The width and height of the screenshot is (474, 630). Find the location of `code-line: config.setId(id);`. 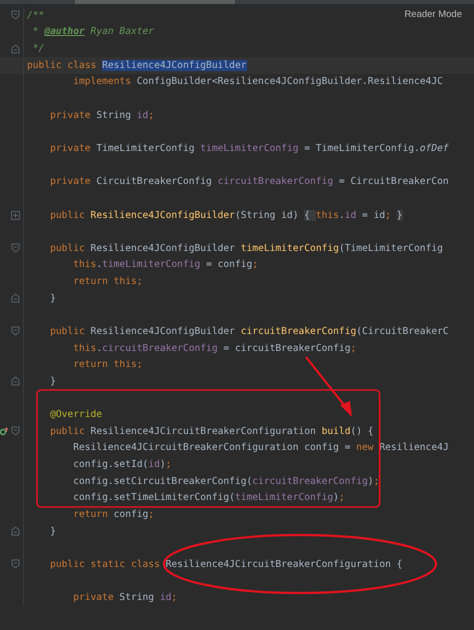

code-line: config.setId(id); is located at coordinates (122, 465).